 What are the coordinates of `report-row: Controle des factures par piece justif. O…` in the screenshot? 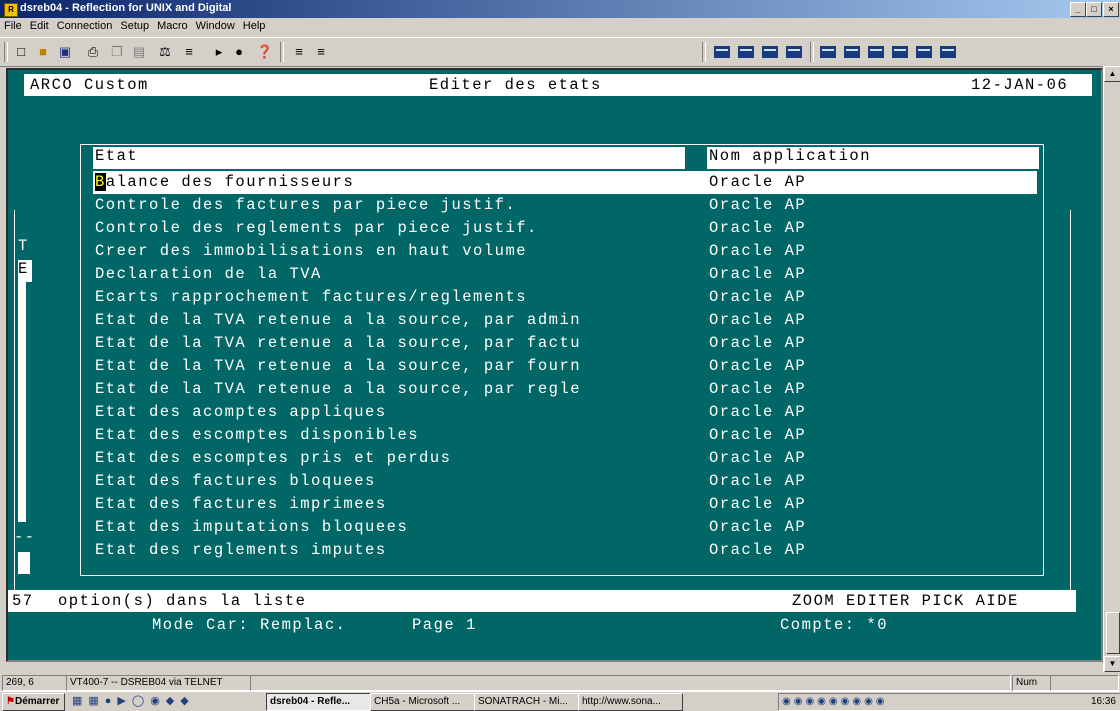 It's located at (565, 205).